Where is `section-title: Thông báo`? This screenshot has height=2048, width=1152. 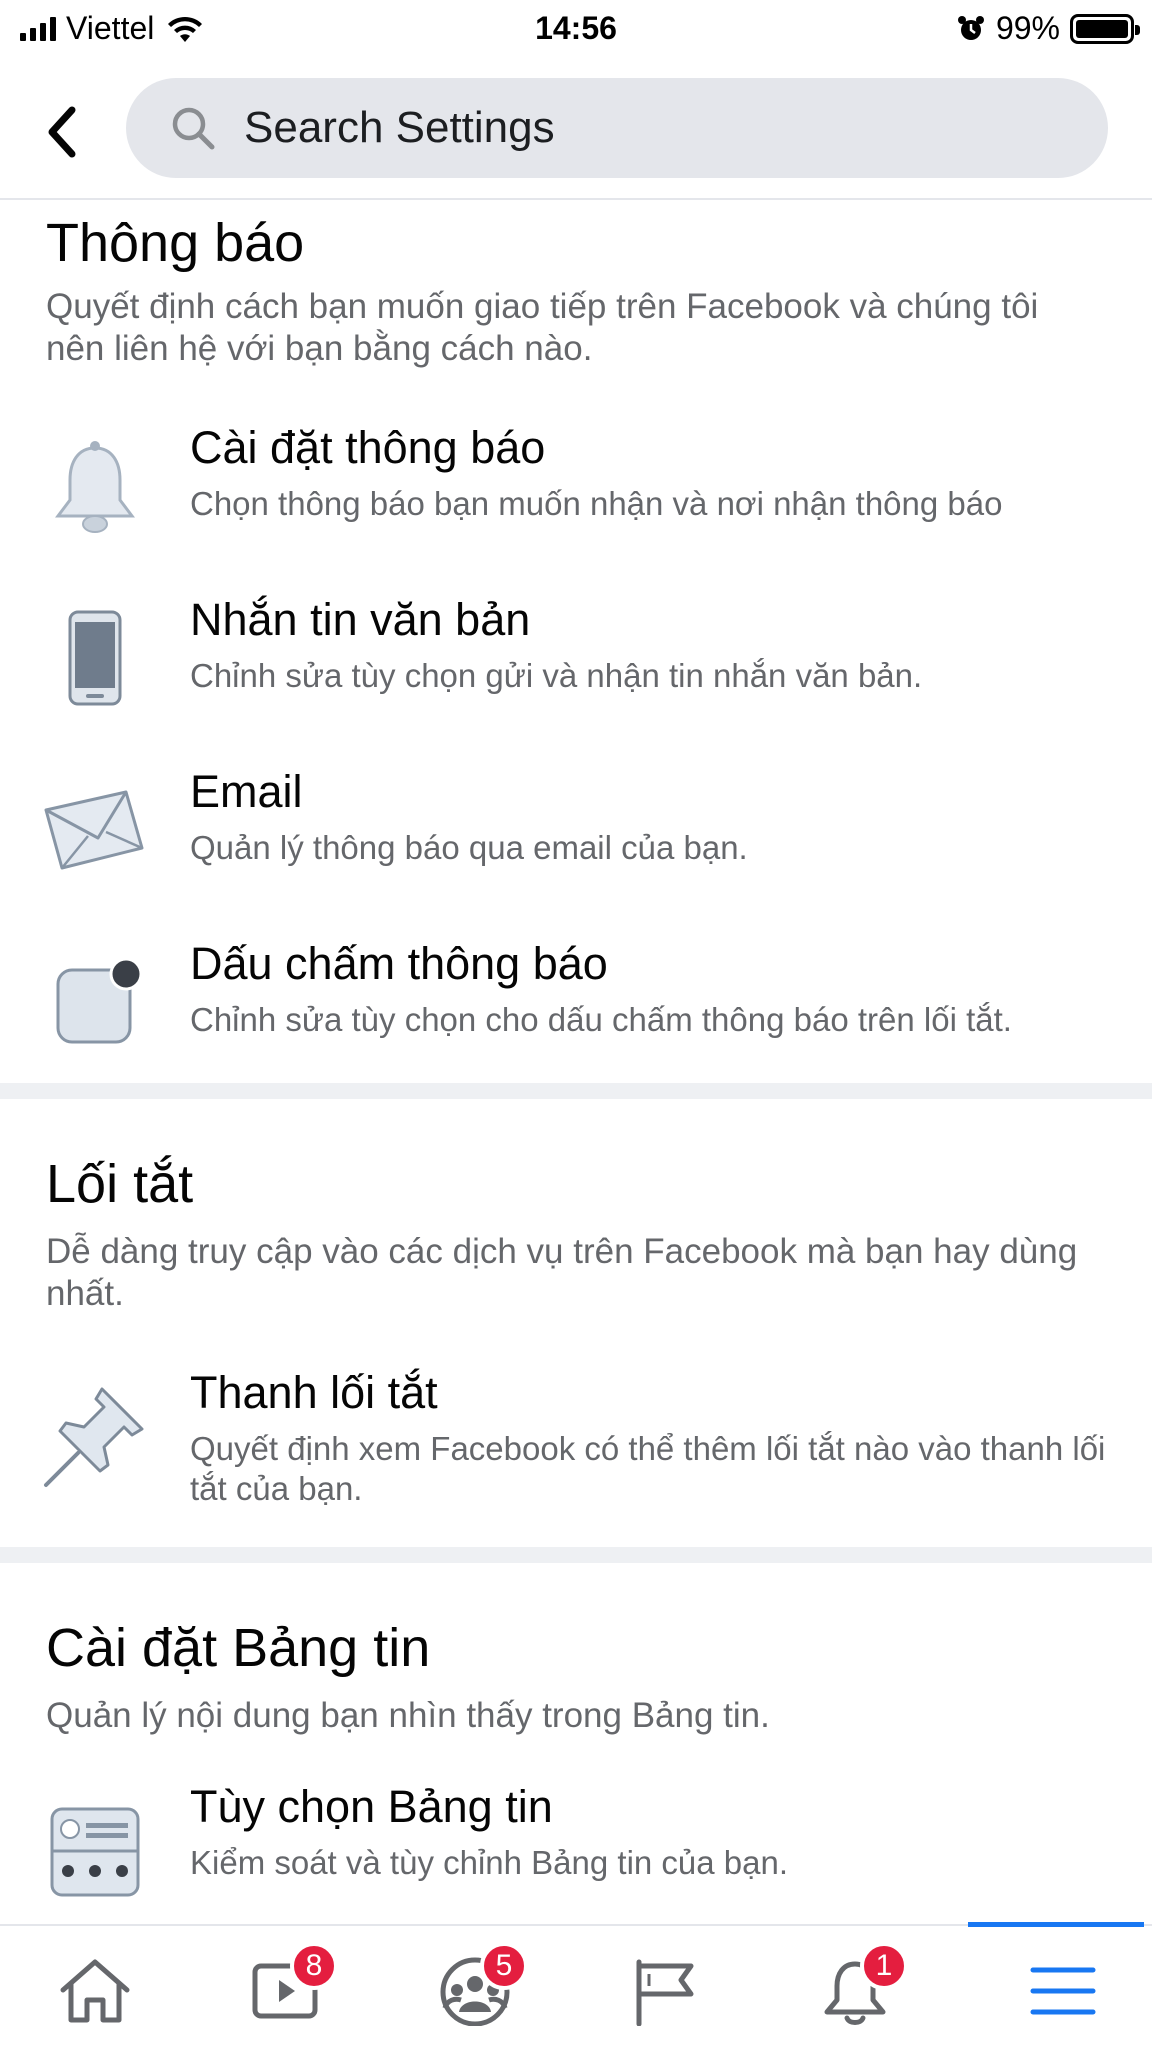
section-title: Thông báo is located at coordinates (175, 243).